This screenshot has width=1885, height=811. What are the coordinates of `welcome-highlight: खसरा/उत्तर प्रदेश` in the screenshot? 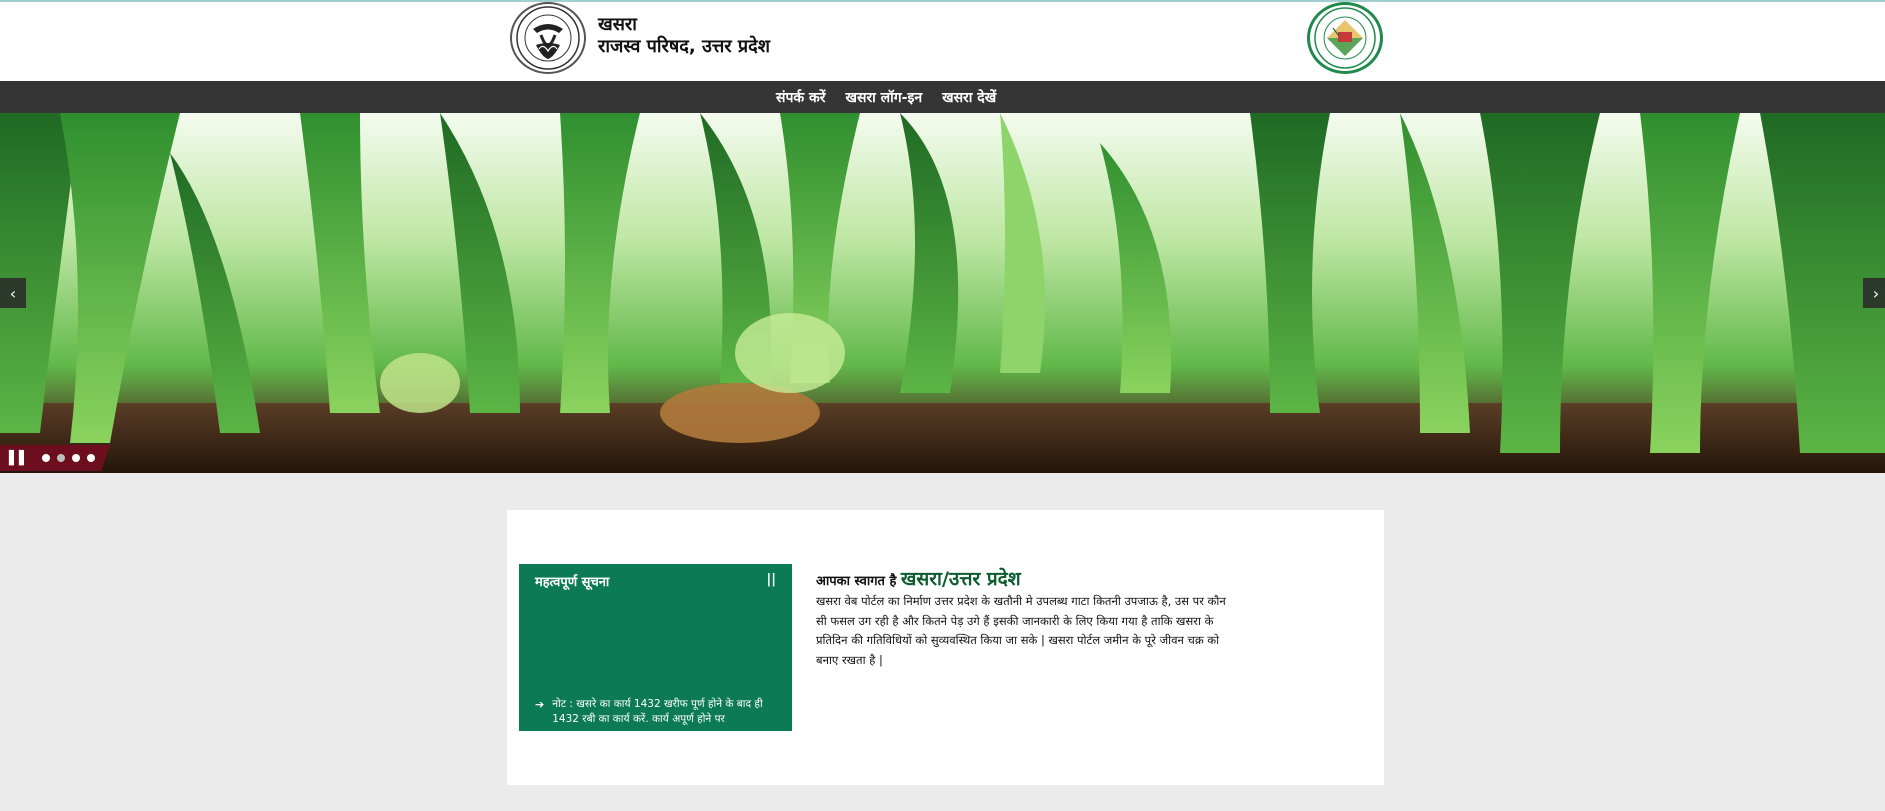 It's located at (960, 579).